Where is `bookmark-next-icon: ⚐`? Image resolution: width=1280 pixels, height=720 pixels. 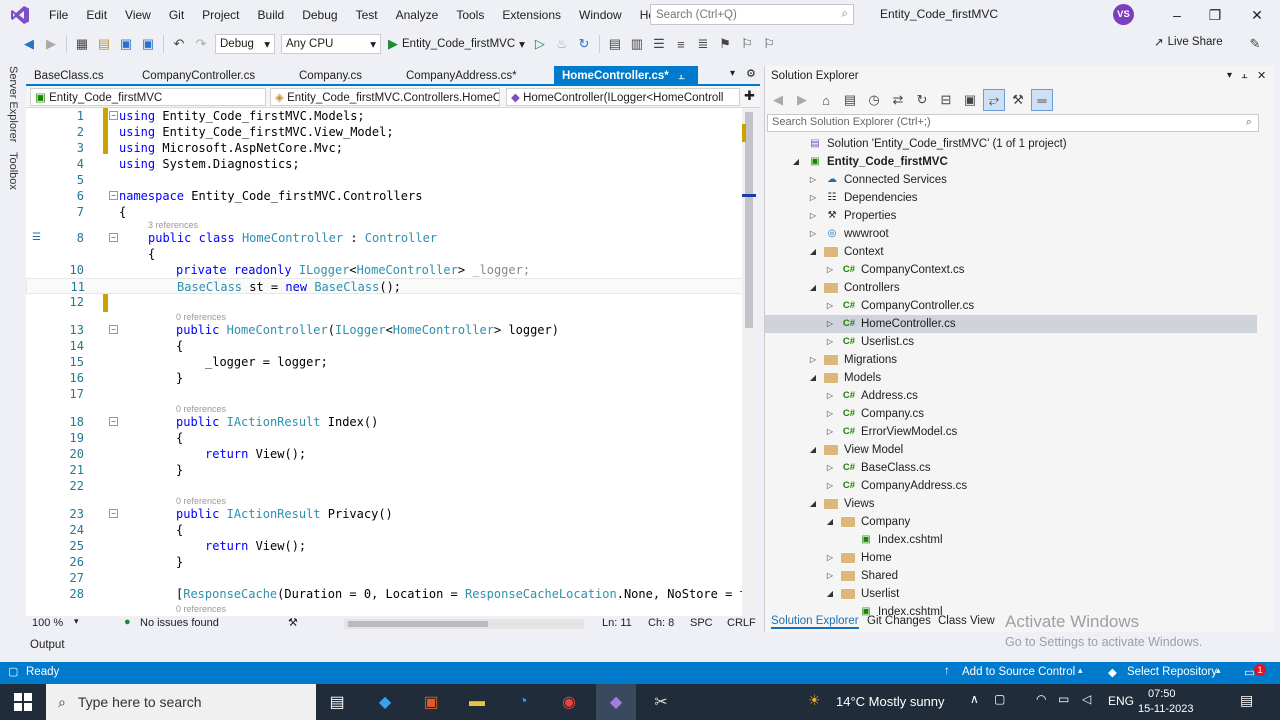
bookmark-next-icon: ⚐ is located at coordinates (747, 44).